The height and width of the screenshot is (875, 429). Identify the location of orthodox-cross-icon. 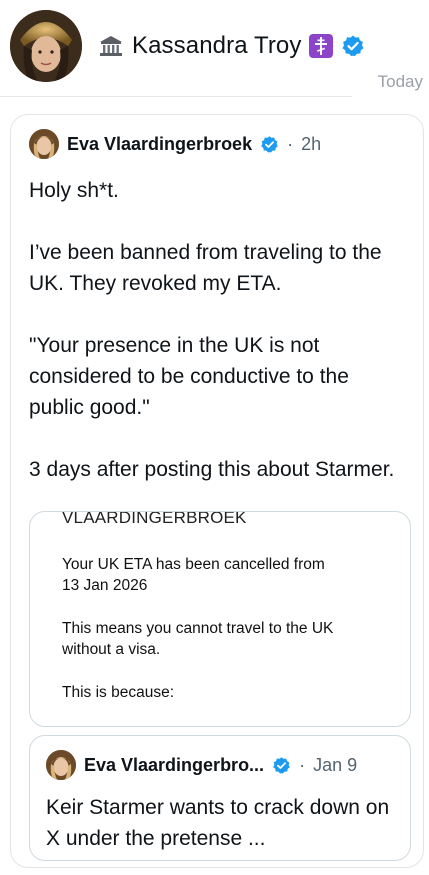
(321, 46).